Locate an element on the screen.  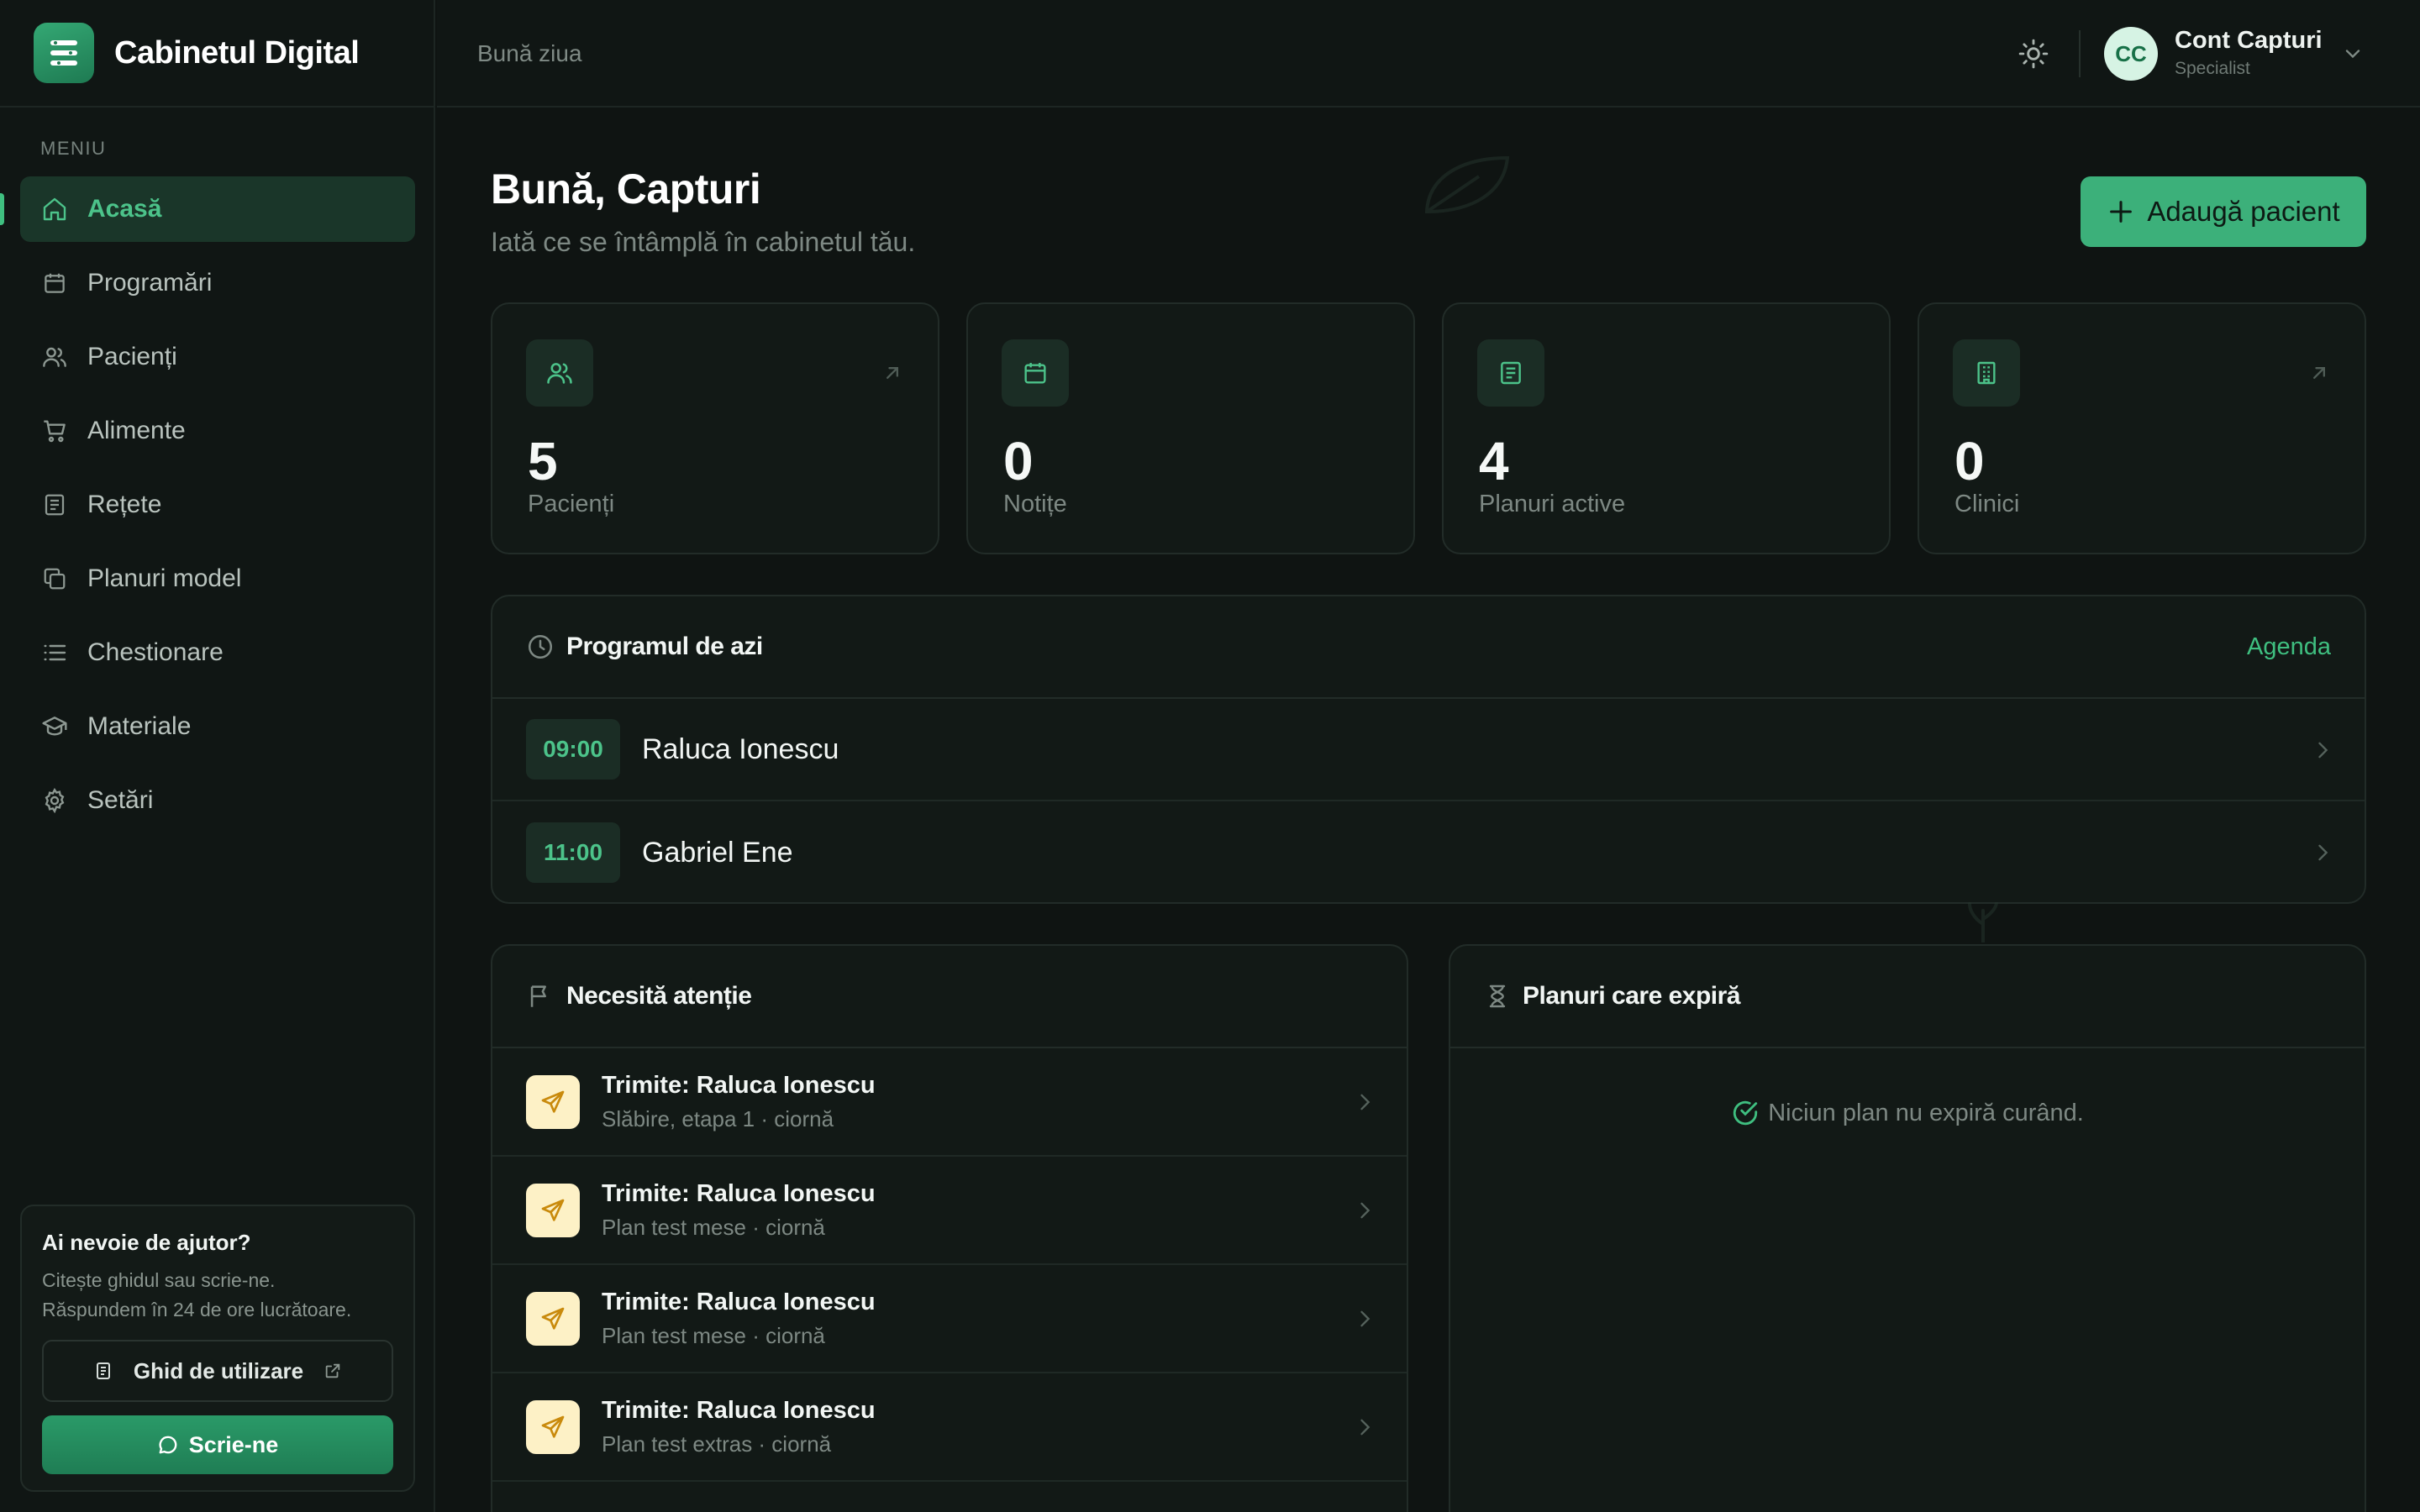
external-link-icon is located at coordinates (333, 1371).